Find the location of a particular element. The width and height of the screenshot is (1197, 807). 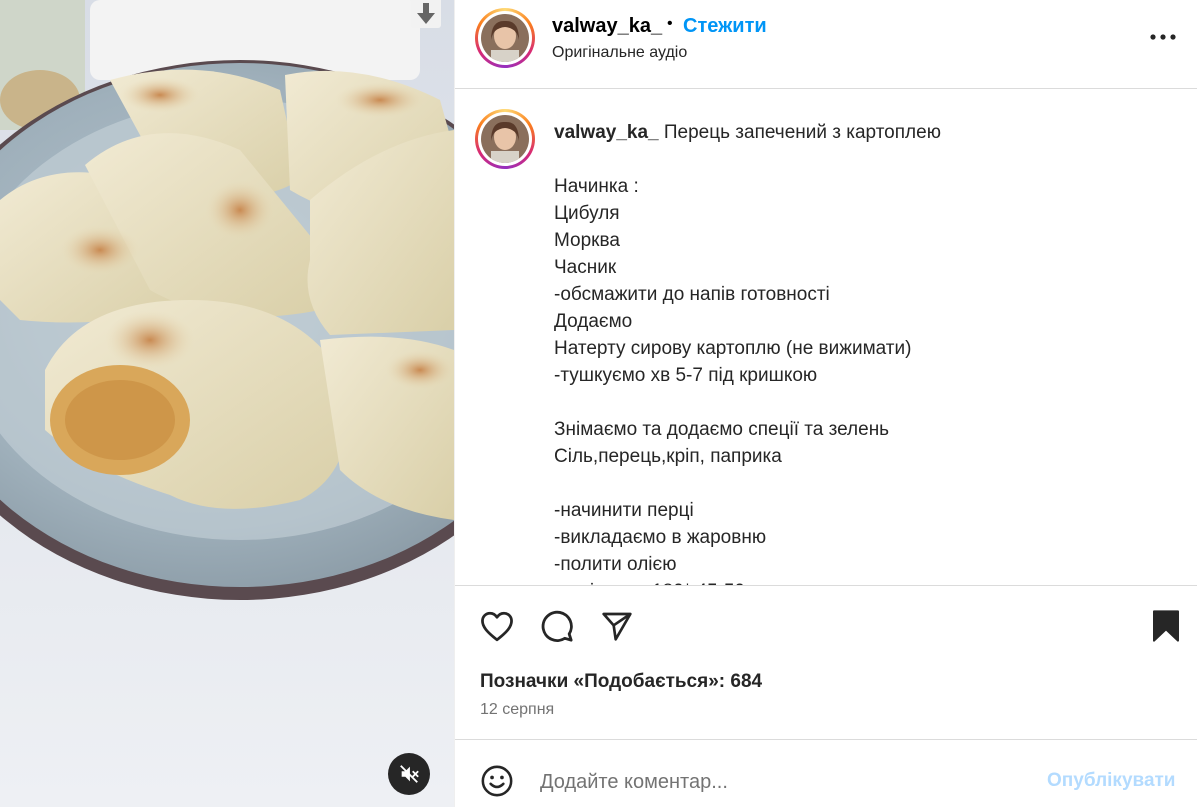

heart-outline-icon is located at coordinates (497, 626).